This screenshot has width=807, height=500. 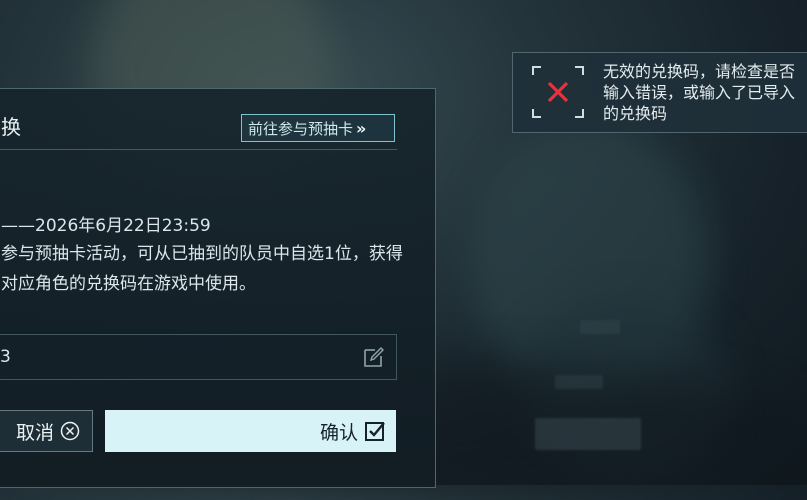 I want to click on event-description: 参与预抽卡活动，可从已抽到的队员中自选1位，获得对应角色的兑换码在游戏中使用。, so click(x=202, y=269).